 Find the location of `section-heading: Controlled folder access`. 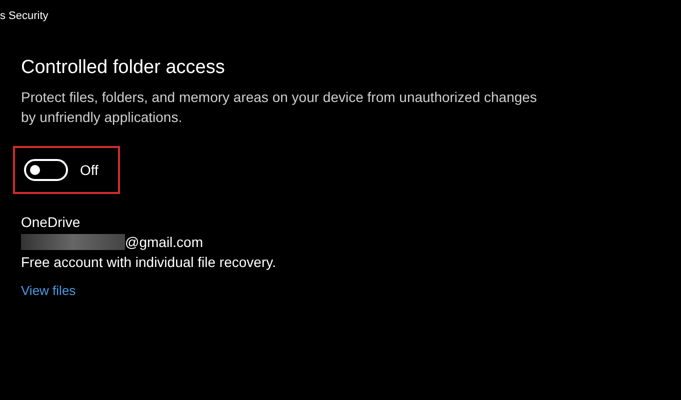

section-heading: Controlled folder access is located at coordinates (123, 68).